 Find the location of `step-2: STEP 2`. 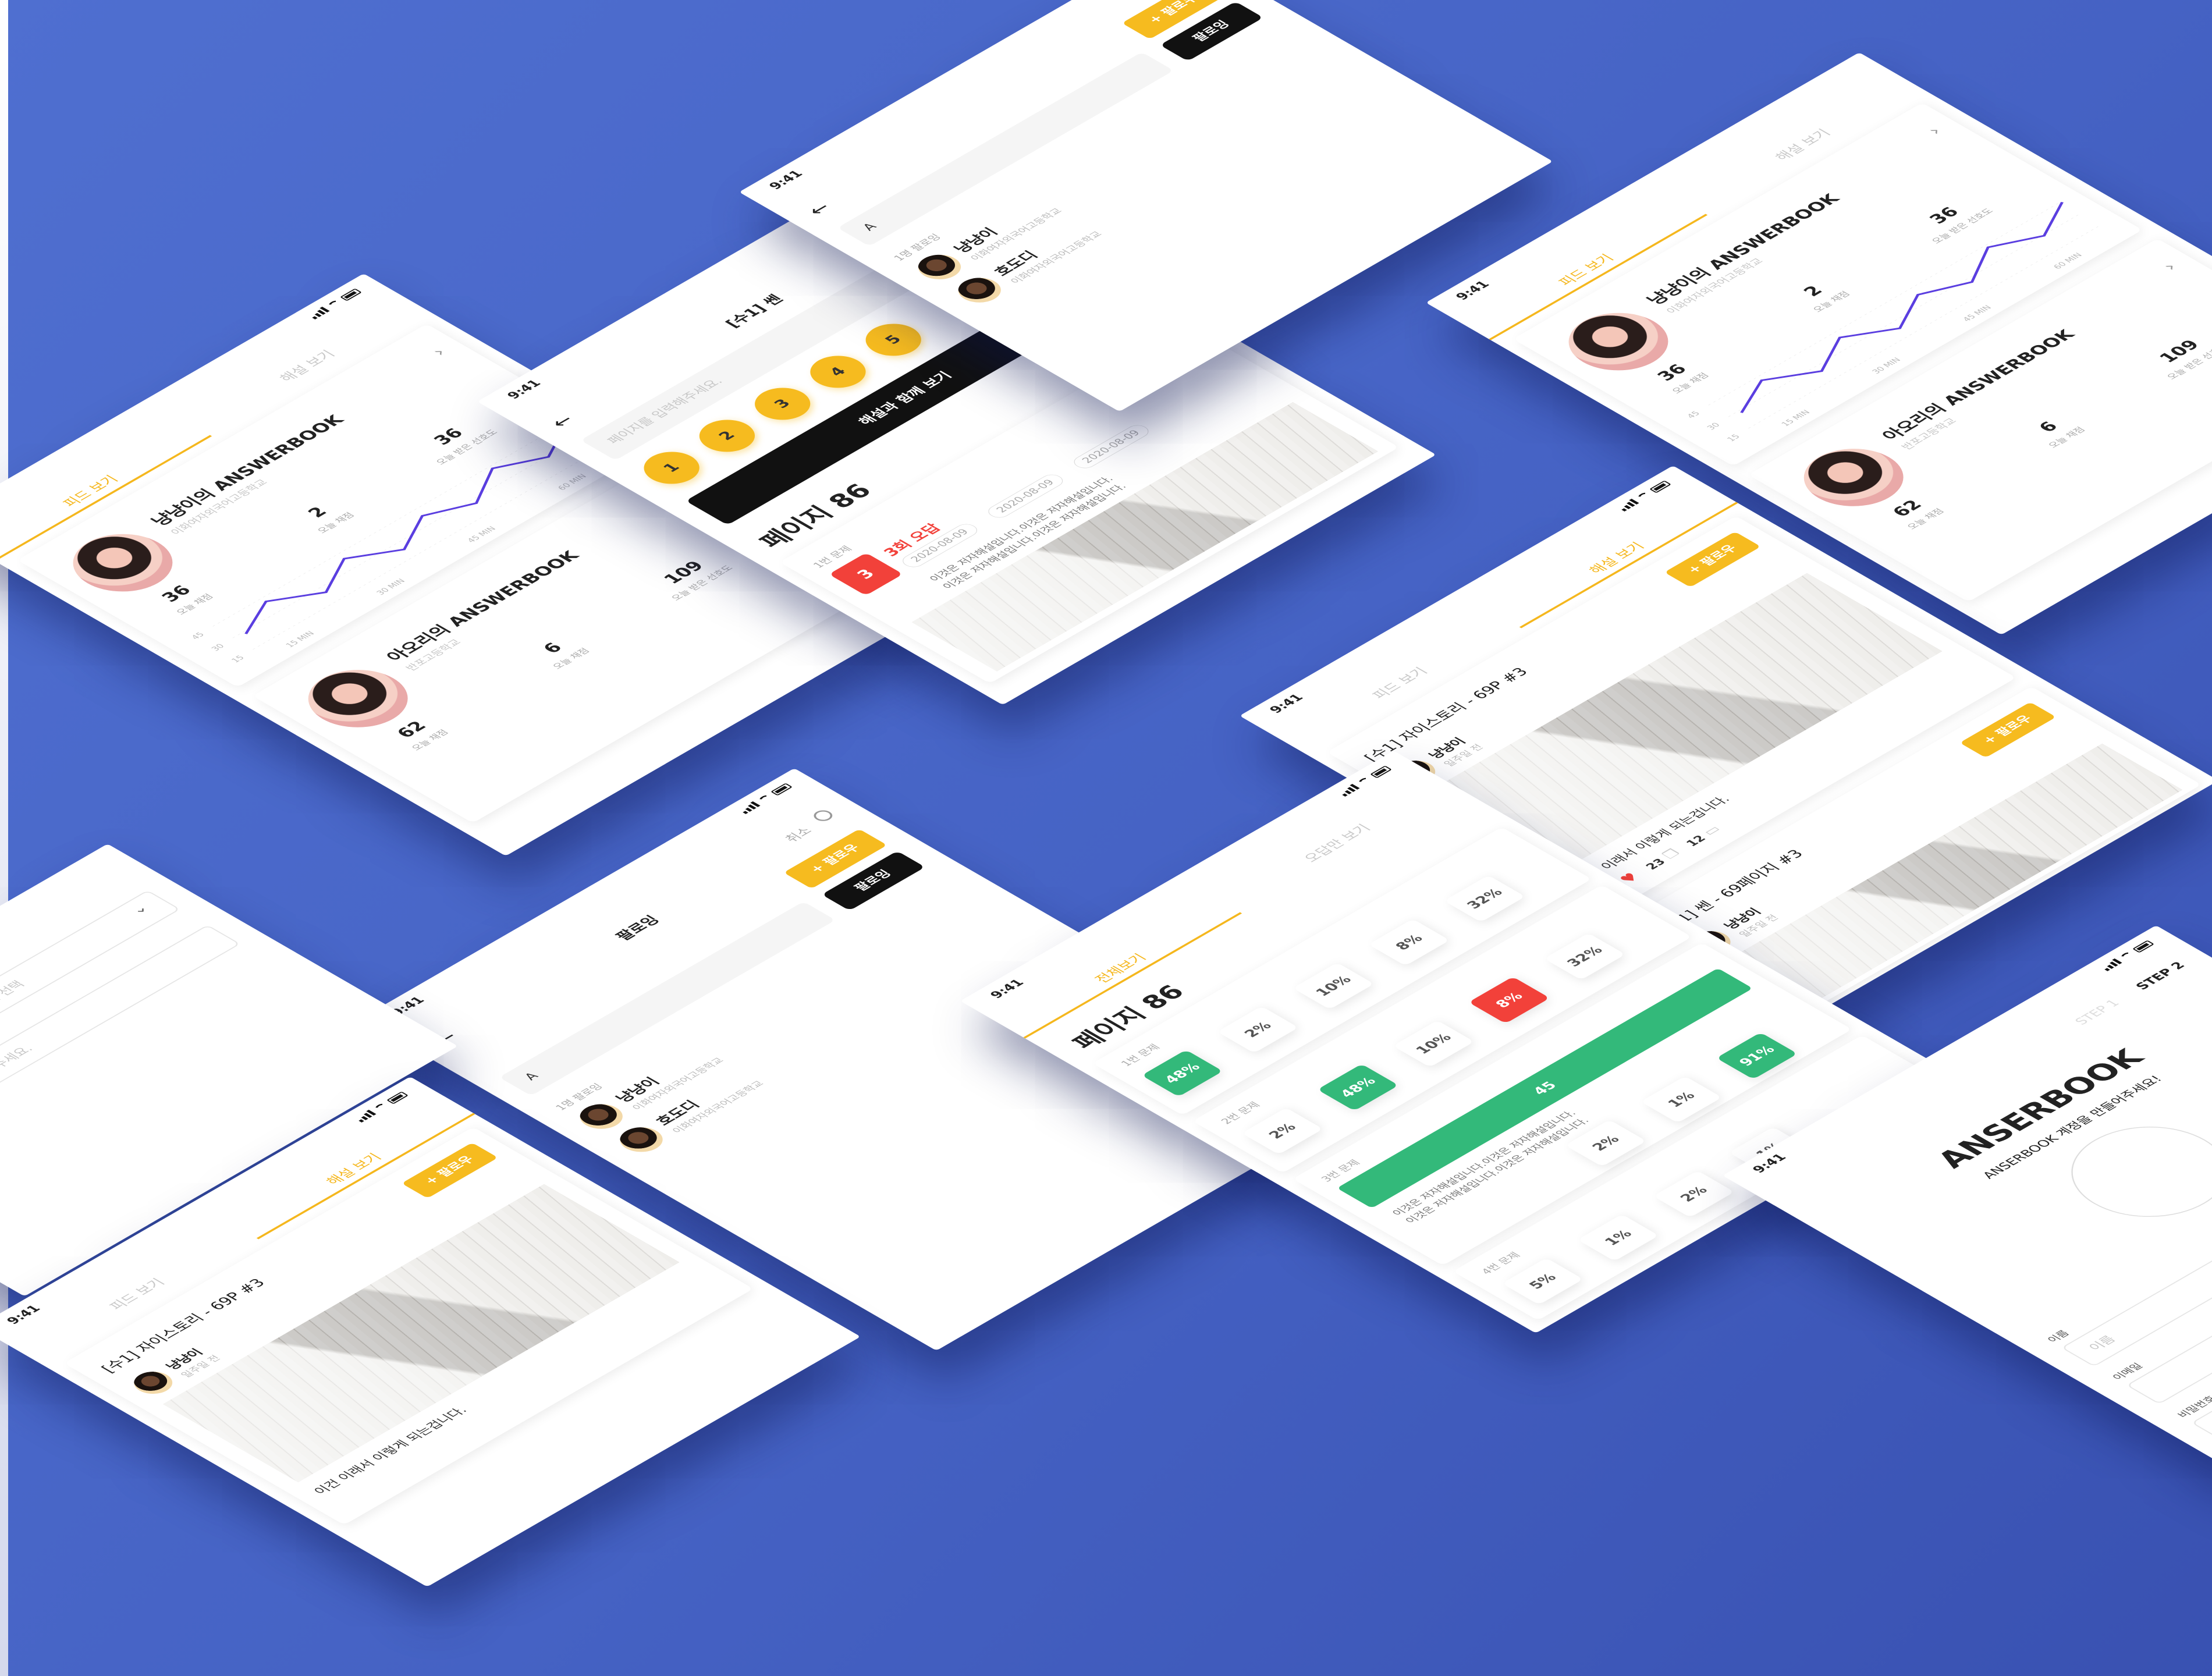

step-2: STEP 2 is located at coordinates (2161, 976).